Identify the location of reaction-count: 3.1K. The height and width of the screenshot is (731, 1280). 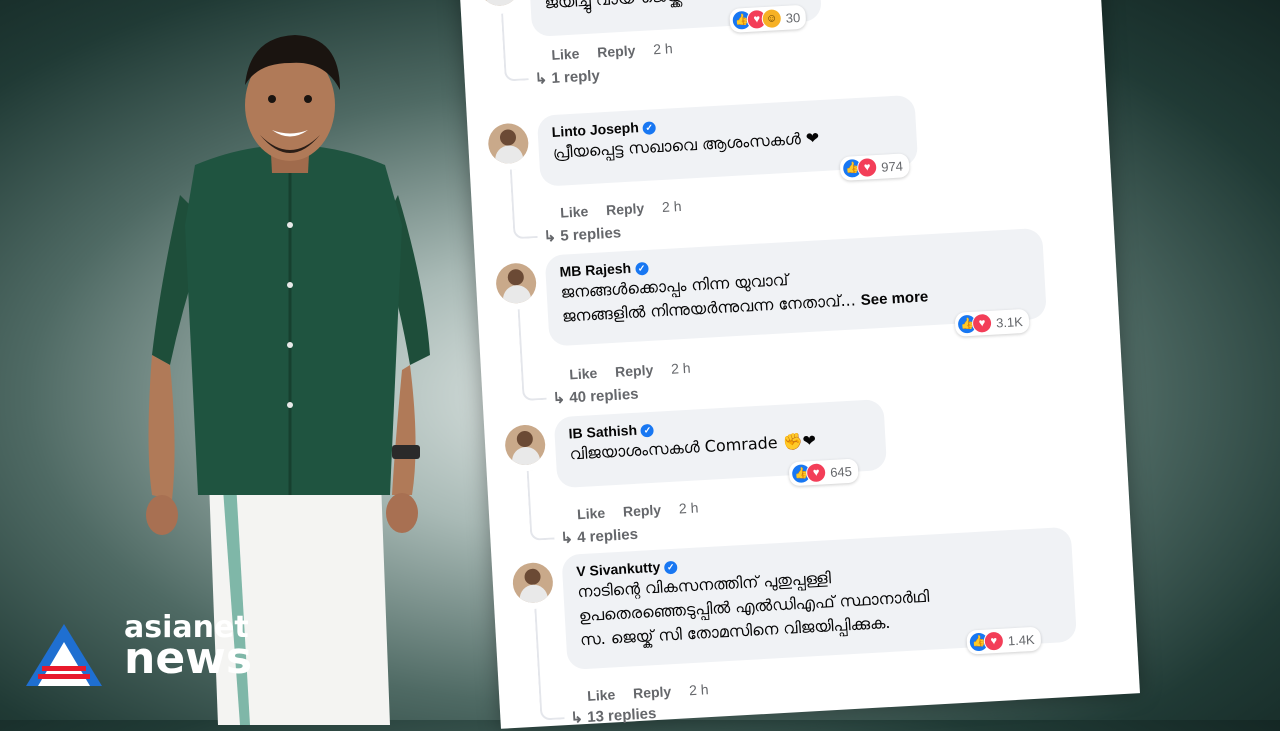
(1009, 322).